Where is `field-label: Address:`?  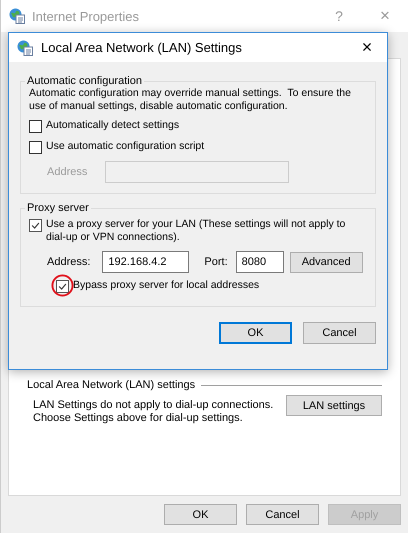 field-label: Address: is located at coordinates (68, 262).